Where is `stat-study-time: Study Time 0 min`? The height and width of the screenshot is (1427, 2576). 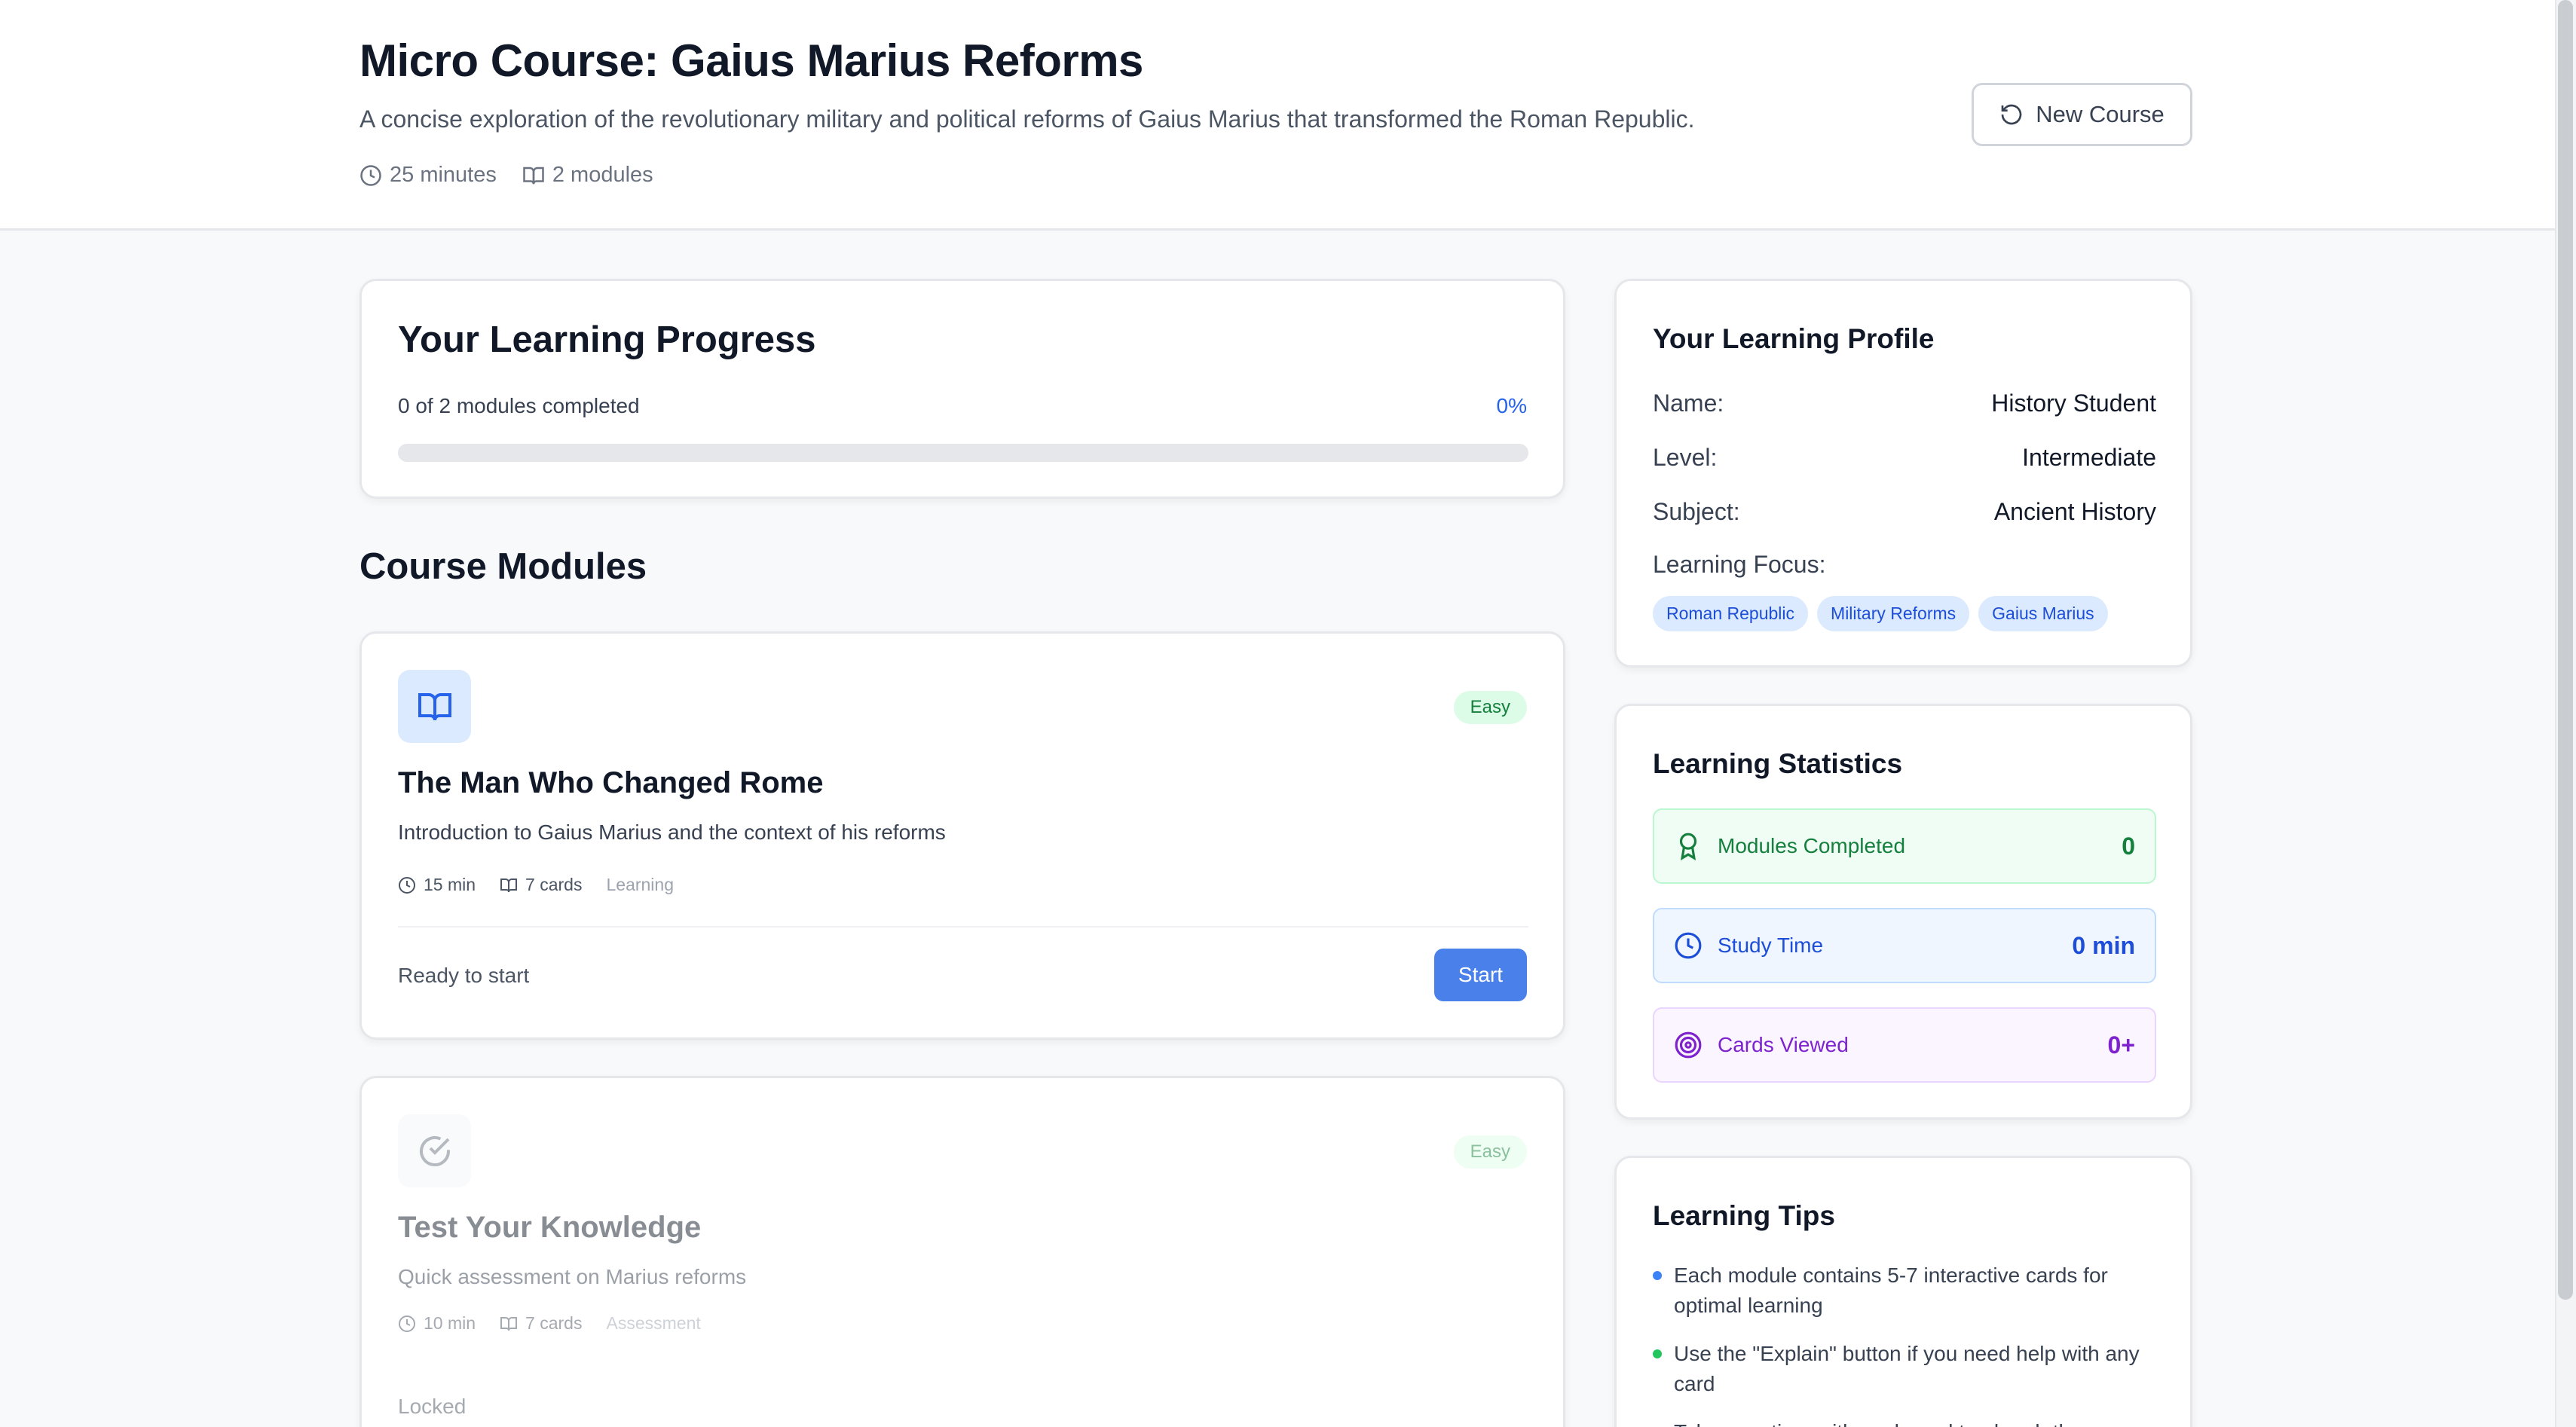
stat-study-time: Study Time 0 min is located at coordinates (1904, 945).